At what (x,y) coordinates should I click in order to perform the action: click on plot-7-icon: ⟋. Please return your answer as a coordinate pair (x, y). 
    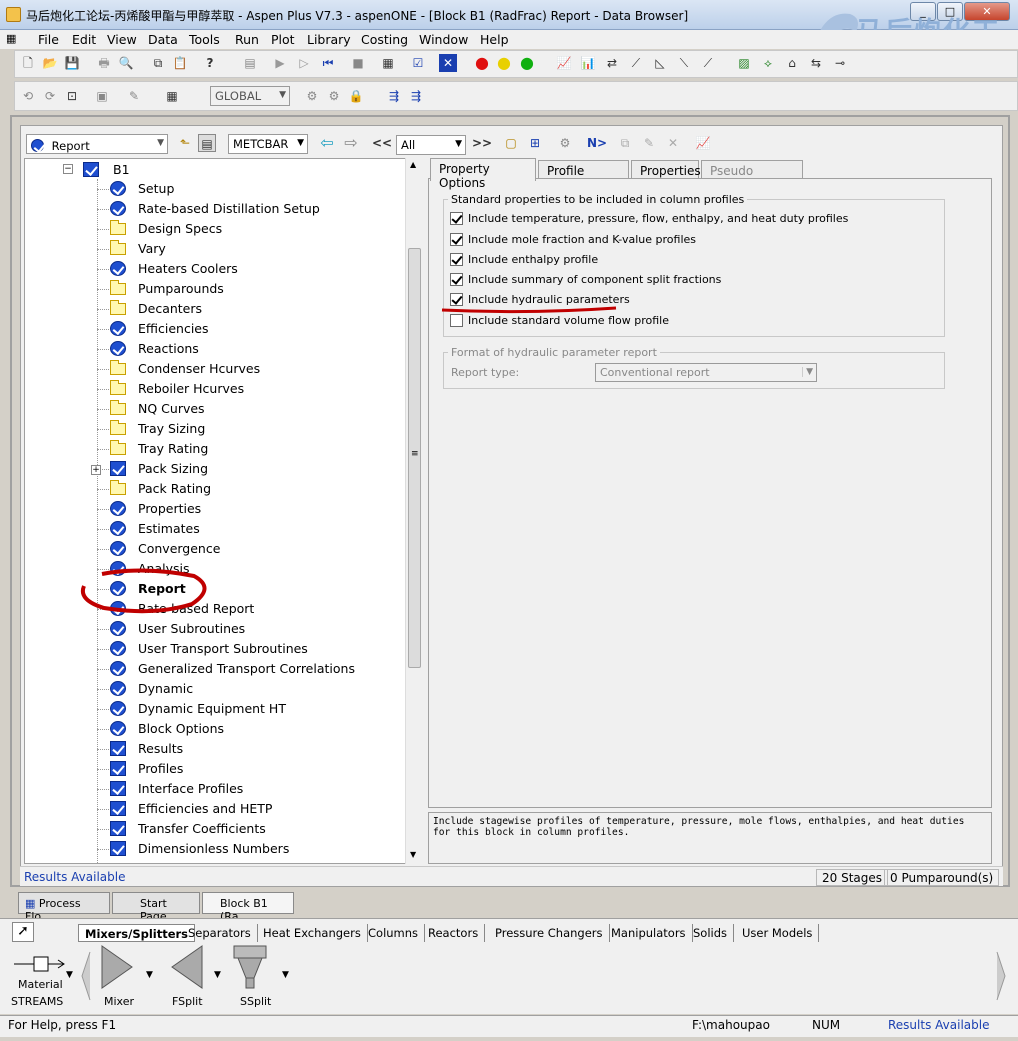
    Looking at the image, I should click on (708, 63).